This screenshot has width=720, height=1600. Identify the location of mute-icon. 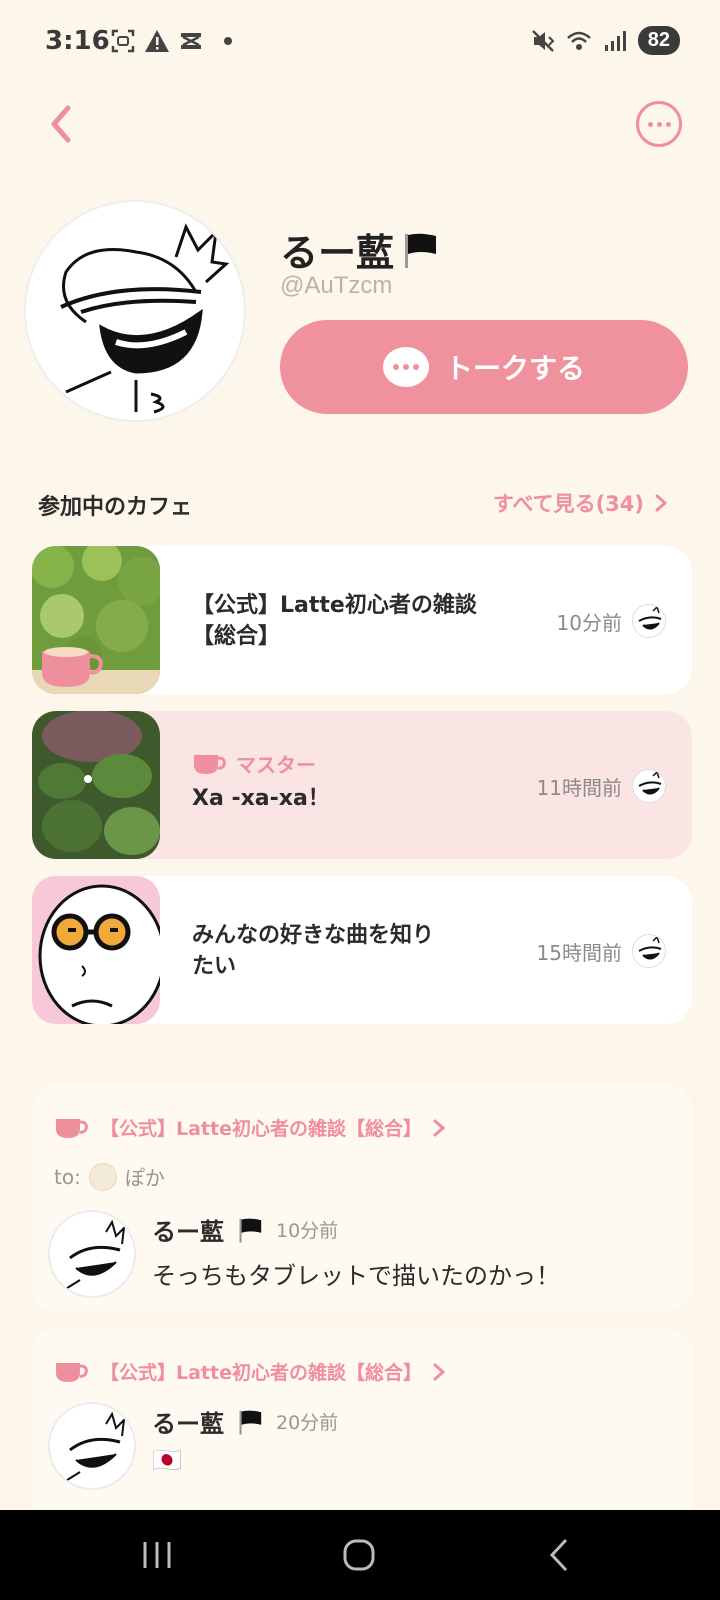
(543, 40).